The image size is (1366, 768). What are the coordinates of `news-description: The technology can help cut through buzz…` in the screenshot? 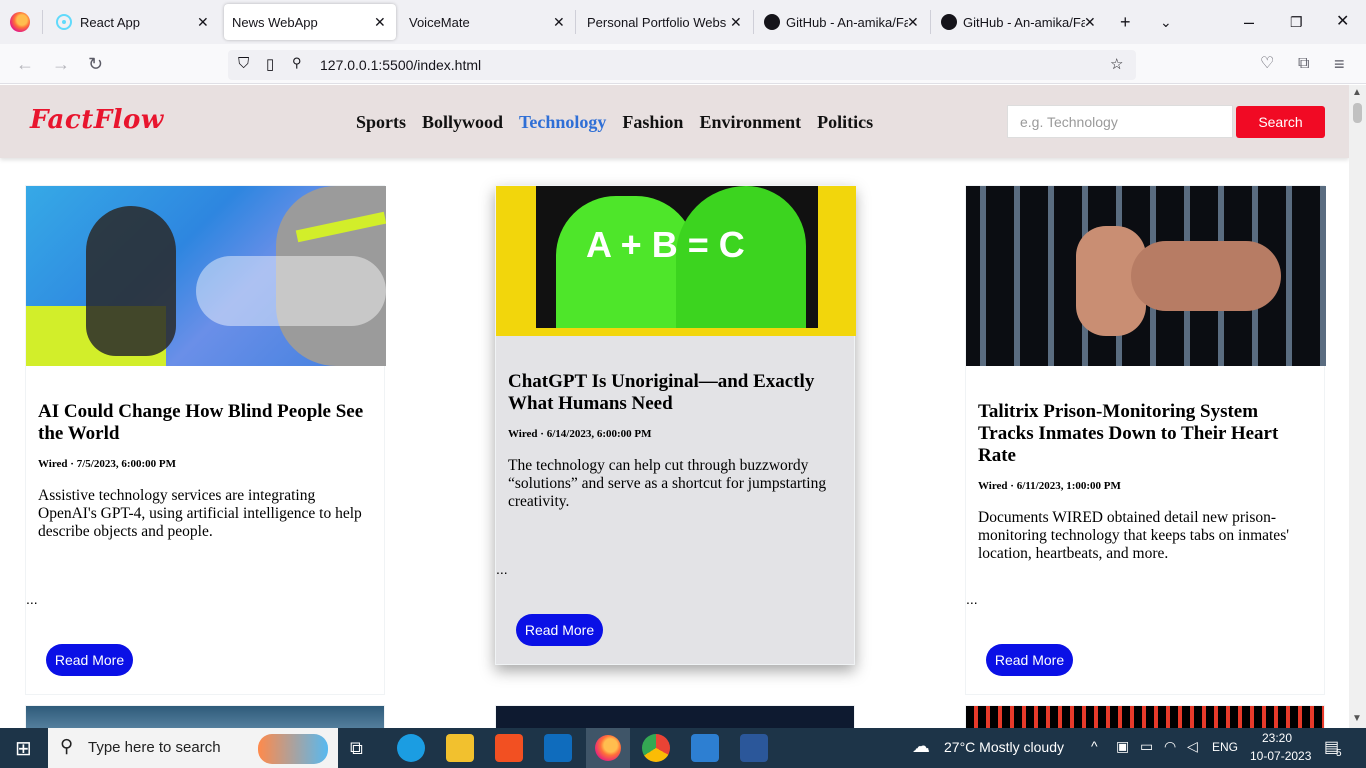 It's located at (667, 483).